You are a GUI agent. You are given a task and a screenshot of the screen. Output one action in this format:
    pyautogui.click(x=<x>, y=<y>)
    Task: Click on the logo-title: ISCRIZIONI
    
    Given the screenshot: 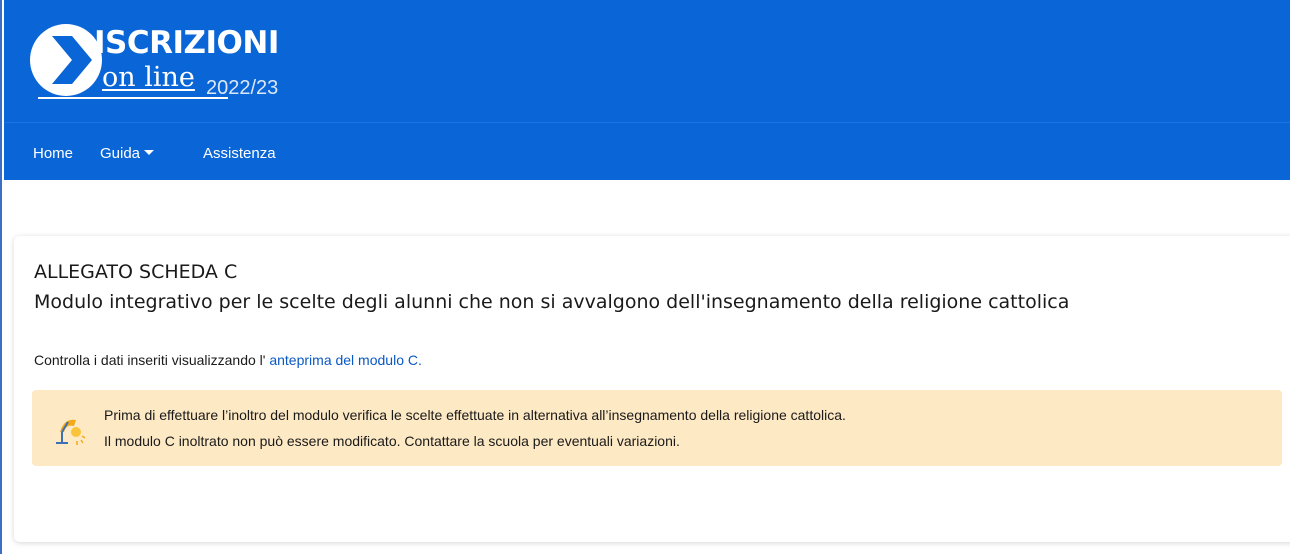 What is the action you would take?
    pyautogui.click(x=186, y=43)
    